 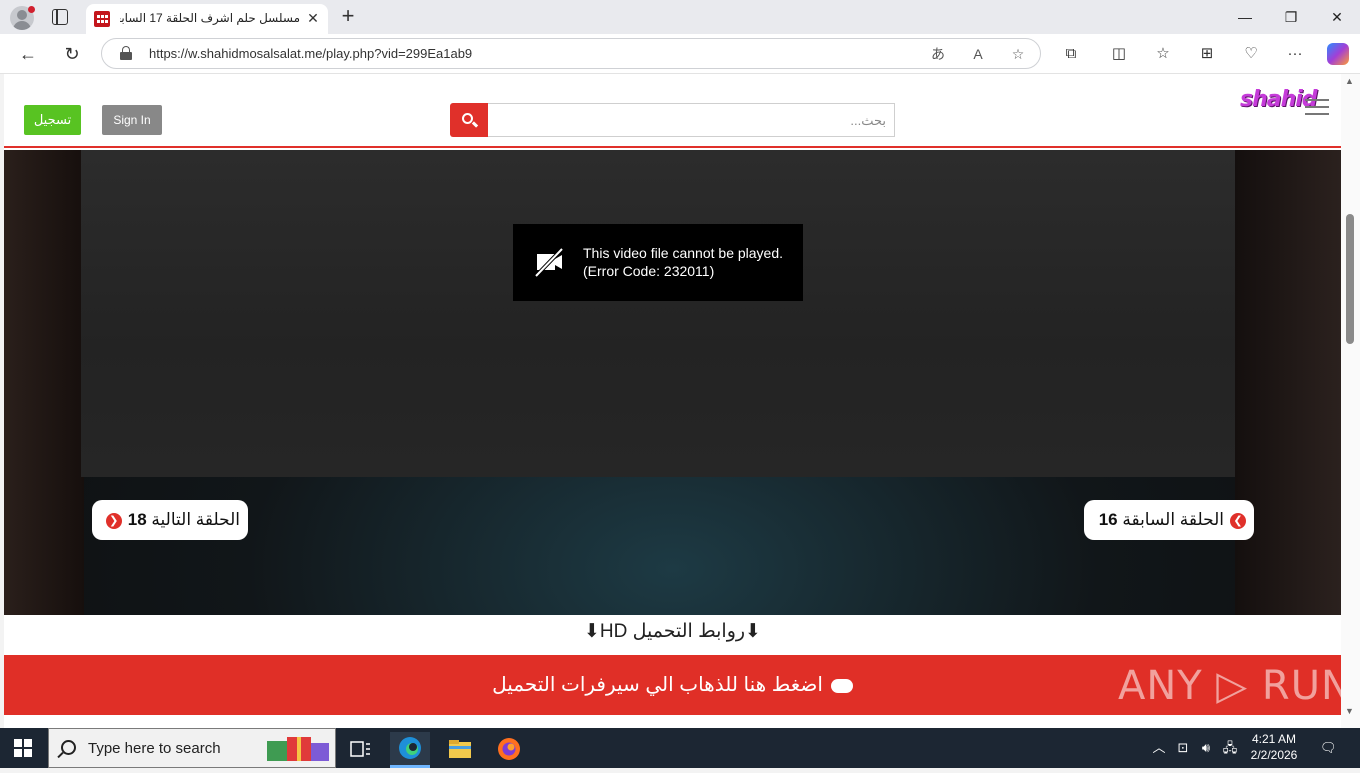 I want to click on page-scrollbar: ▲ ▼, so click(x=1350, y=401).